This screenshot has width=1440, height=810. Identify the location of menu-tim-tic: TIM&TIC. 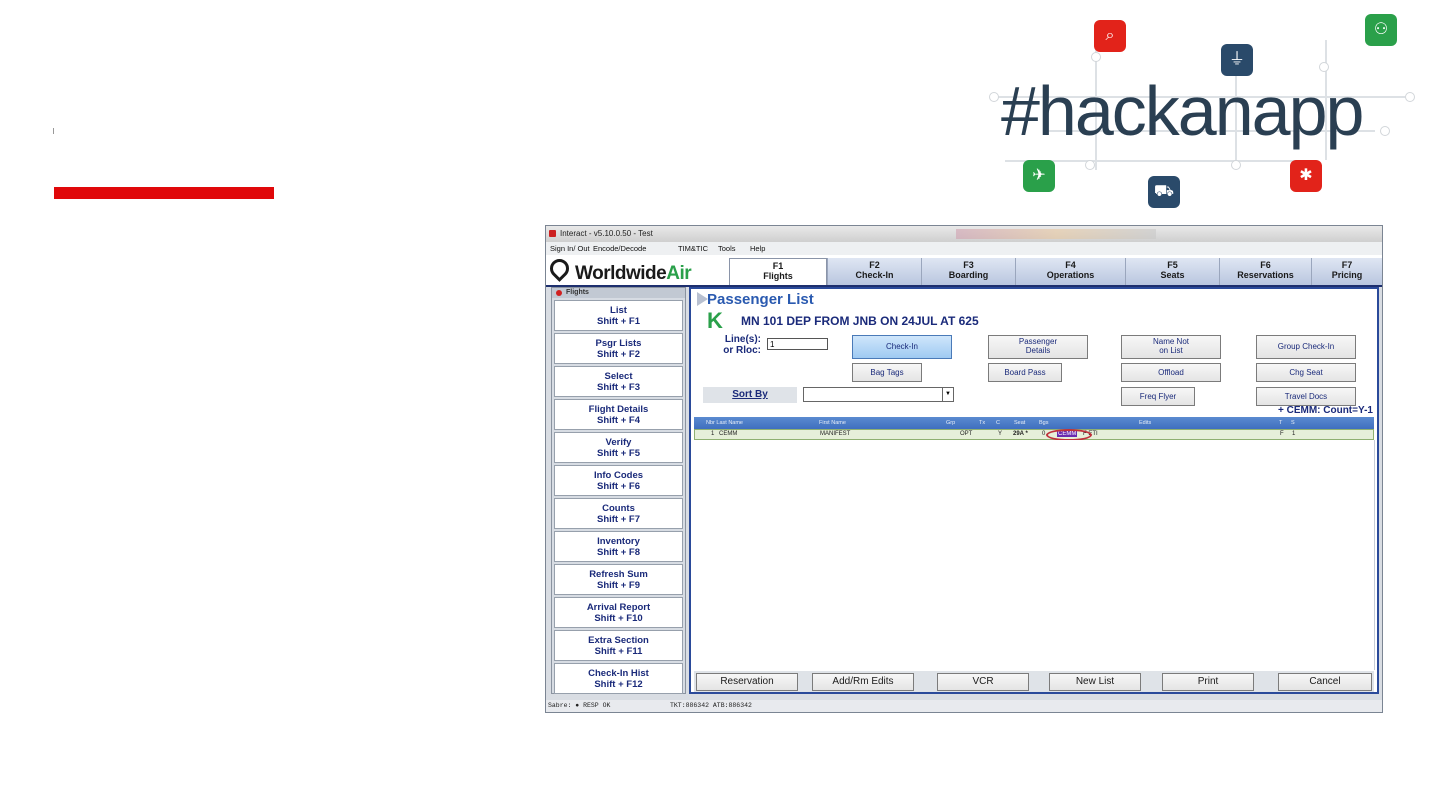
(693, 248).